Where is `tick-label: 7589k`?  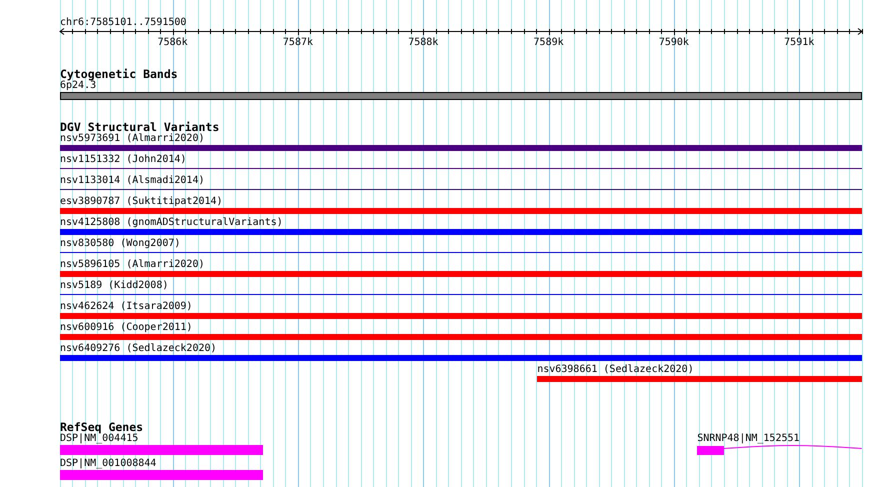
tick-label: 7589k is located at coordinates (549, 42).